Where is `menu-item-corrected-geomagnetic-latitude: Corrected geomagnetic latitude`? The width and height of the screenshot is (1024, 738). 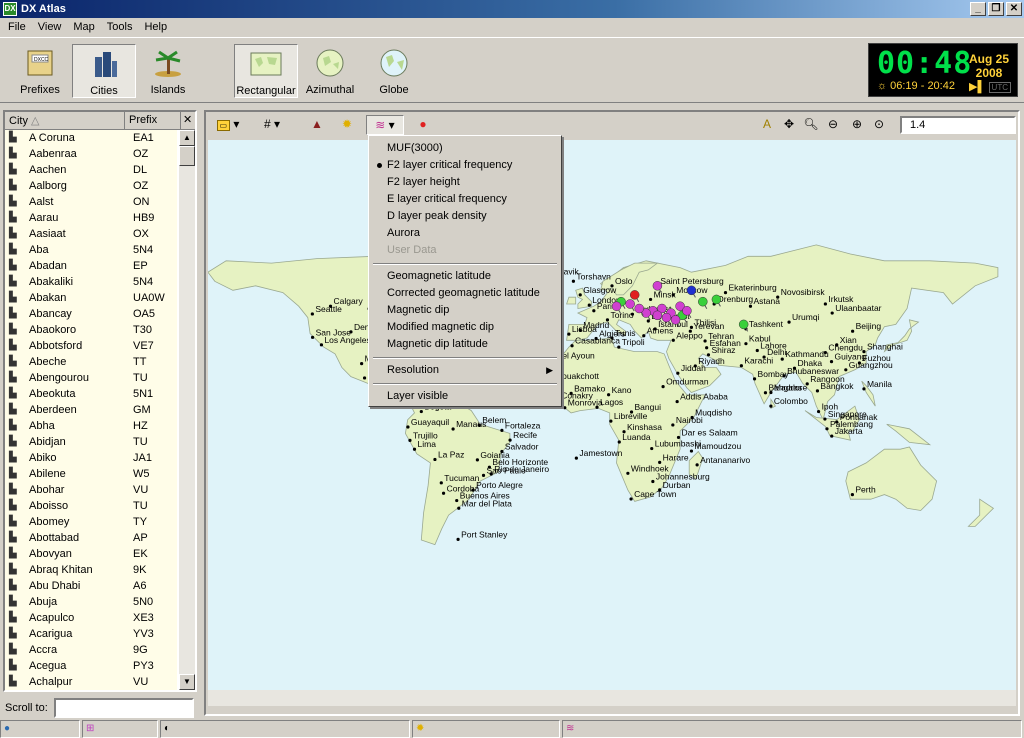 menu-item-corrected-geomagnetic-latitude: Corrected geomagnetic latitude is located at coordinates (465, 293).